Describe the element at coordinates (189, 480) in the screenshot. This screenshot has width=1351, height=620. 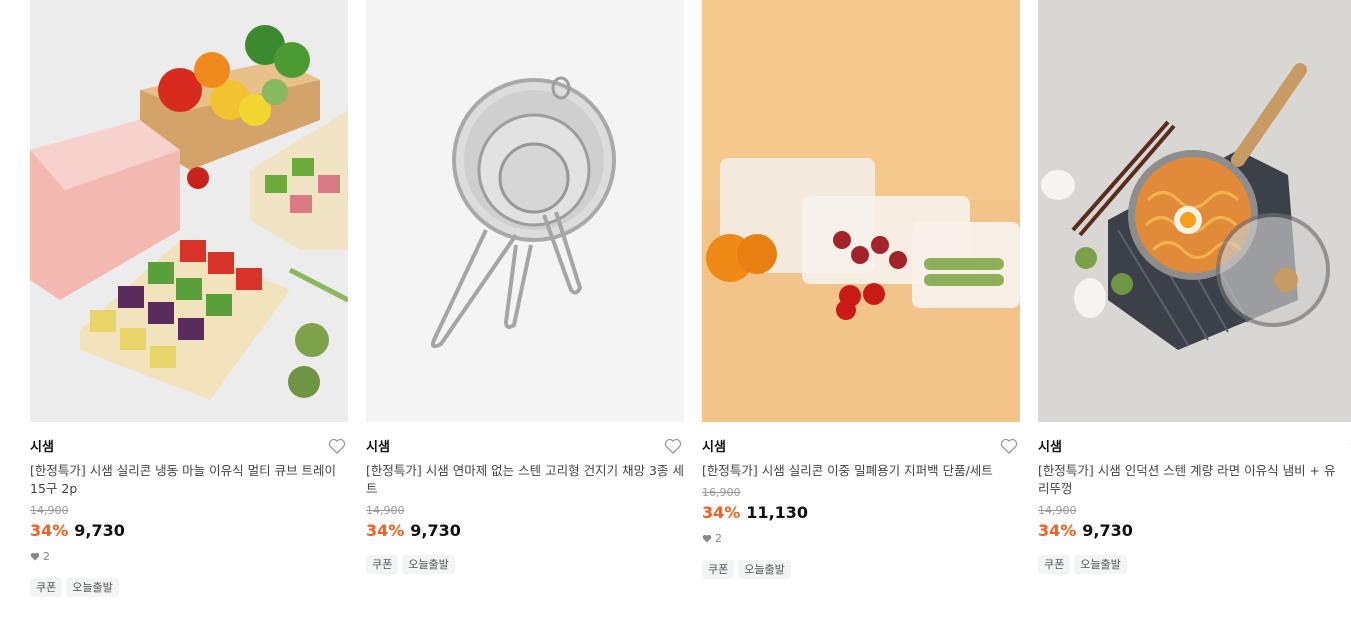
I see `product-name: [한정특가] 시샘 실리콘 냉동 마늘 이유식 멀티 큐브 트레이 15구 2p` at that location.